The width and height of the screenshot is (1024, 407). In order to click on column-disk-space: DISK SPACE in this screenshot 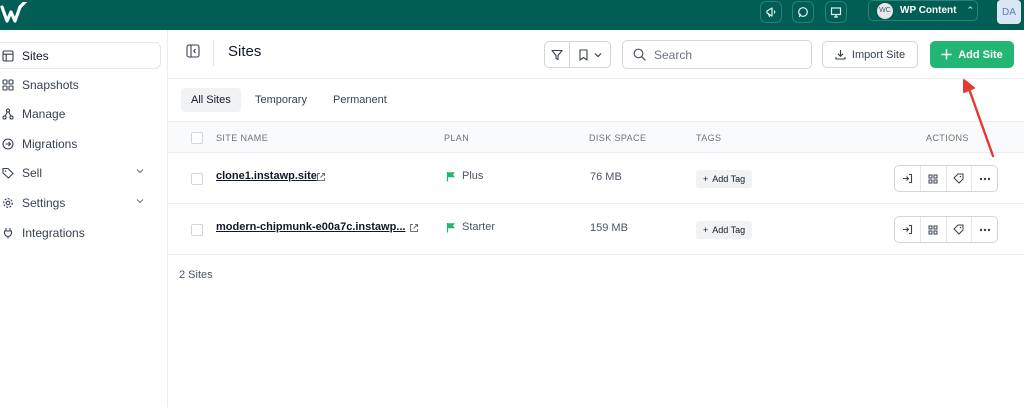, I will do `click(618, 138)`.